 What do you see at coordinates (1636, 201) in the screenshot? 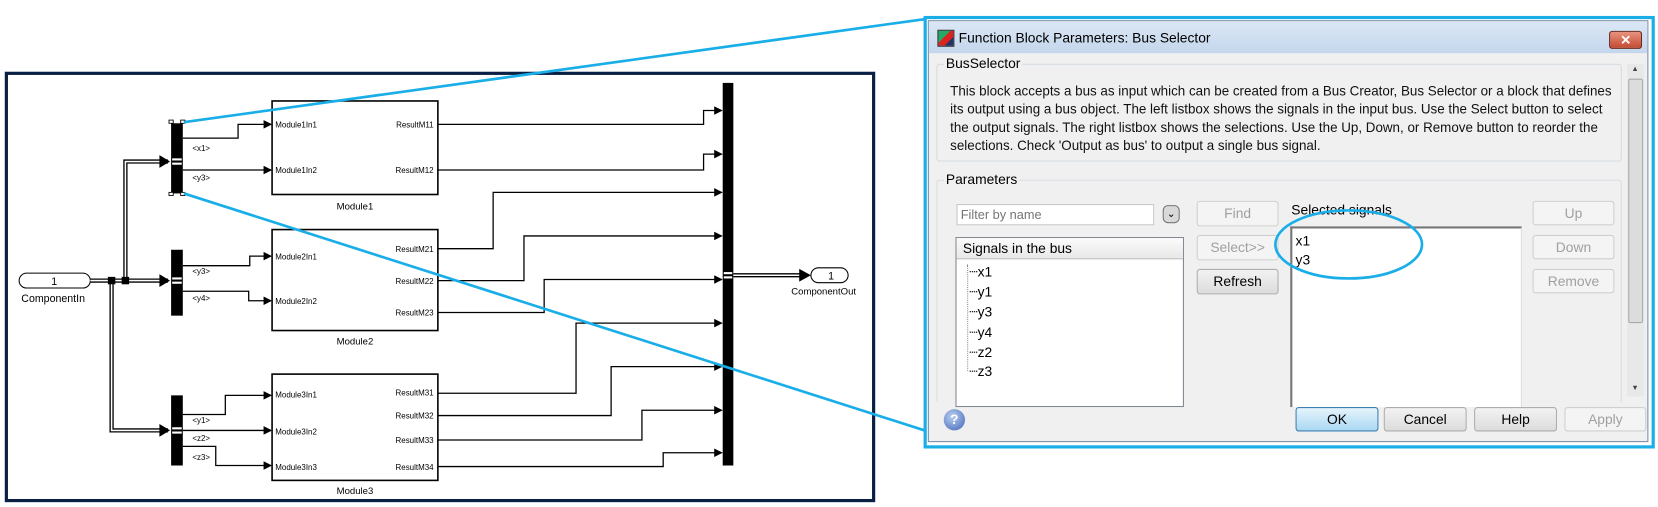
I see `scrollbar-thumb` at bounding box center [1636, 201].